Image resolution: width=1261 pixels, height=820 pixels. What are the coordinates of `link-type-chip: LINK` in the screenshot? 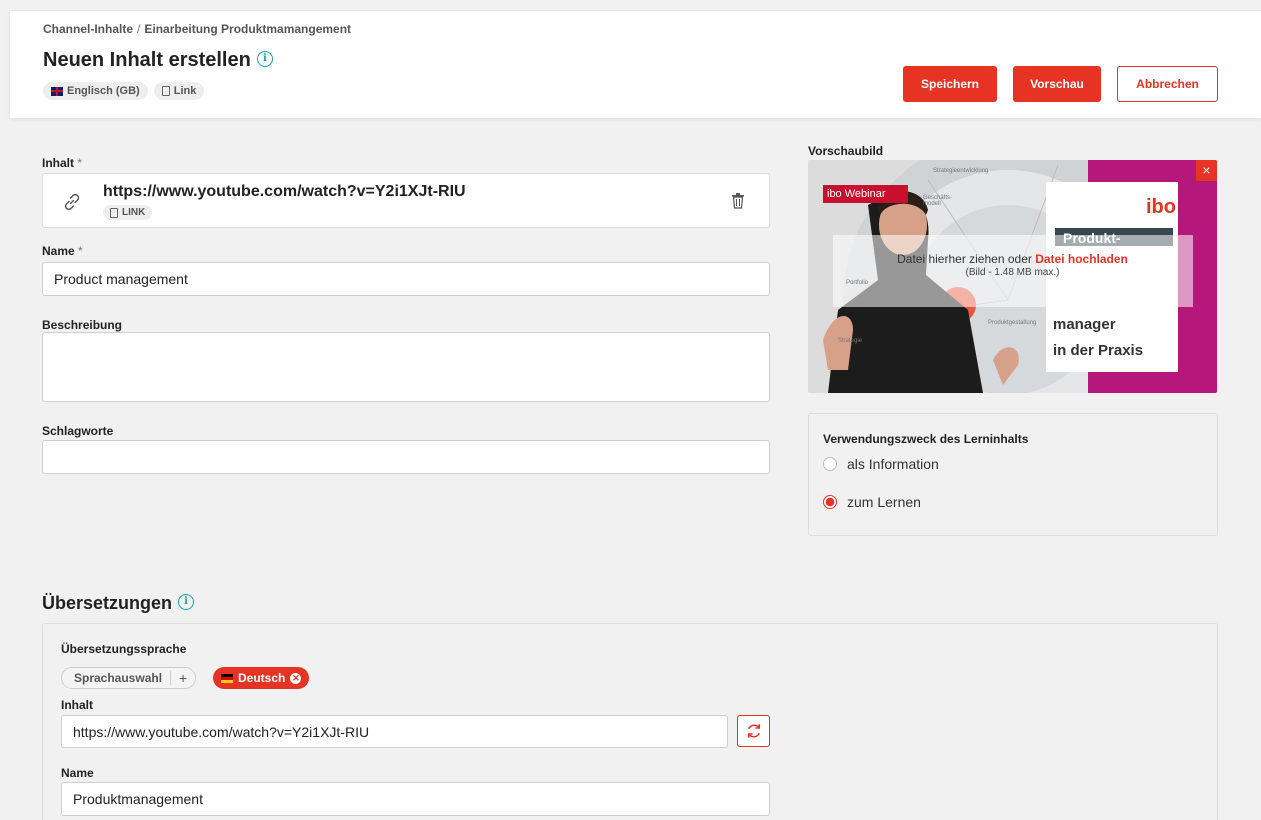 It's located at (128, 212).